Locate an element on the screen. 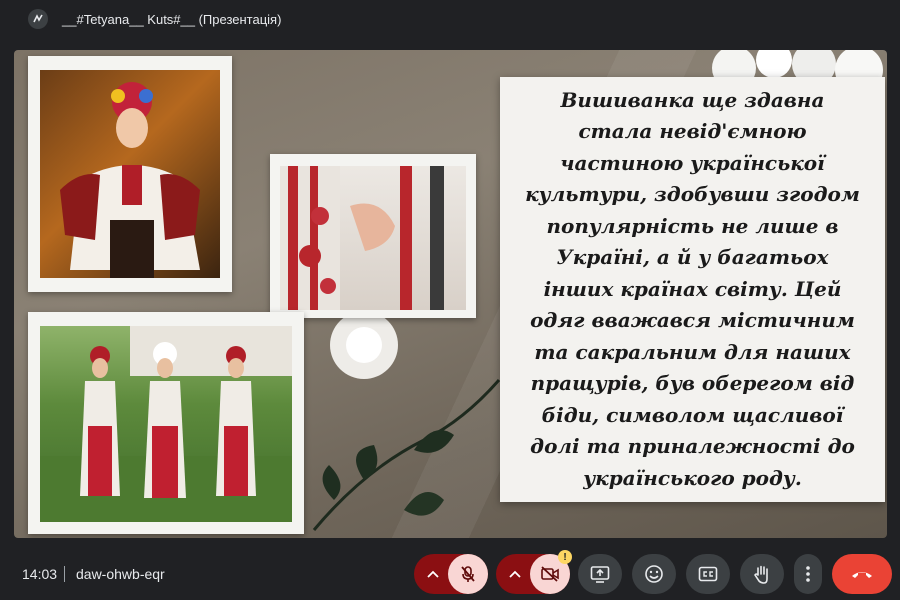 Image resolution: width=900 pixels, height=600 pixels. more-options-icon is located at coordinates (808, 574).